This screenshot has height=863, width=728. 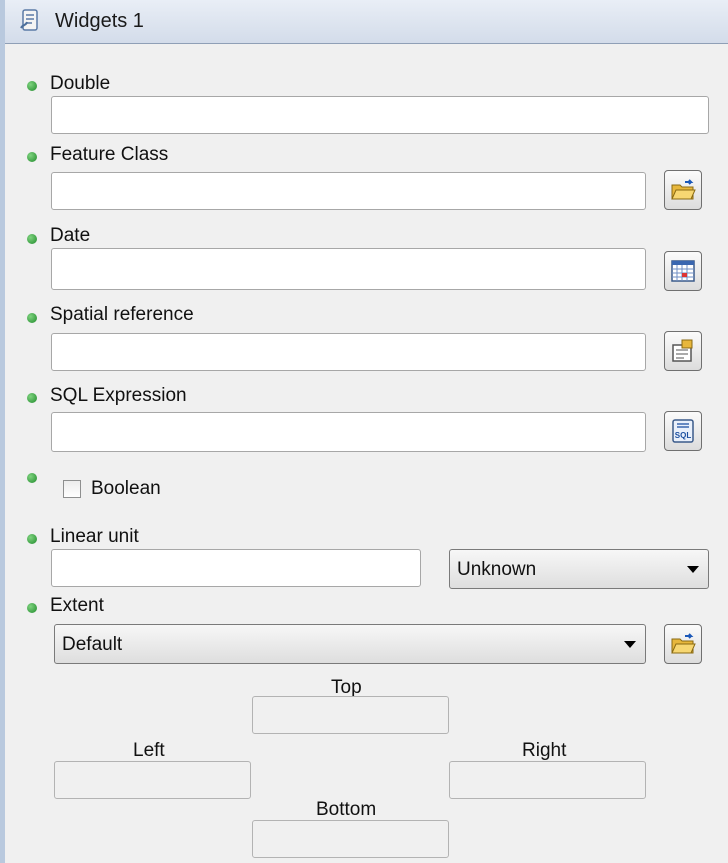 What do you see at coordinates (348, 432) in the screenshot?
I see `sql-expression-input` at bounding box center [348, 432].